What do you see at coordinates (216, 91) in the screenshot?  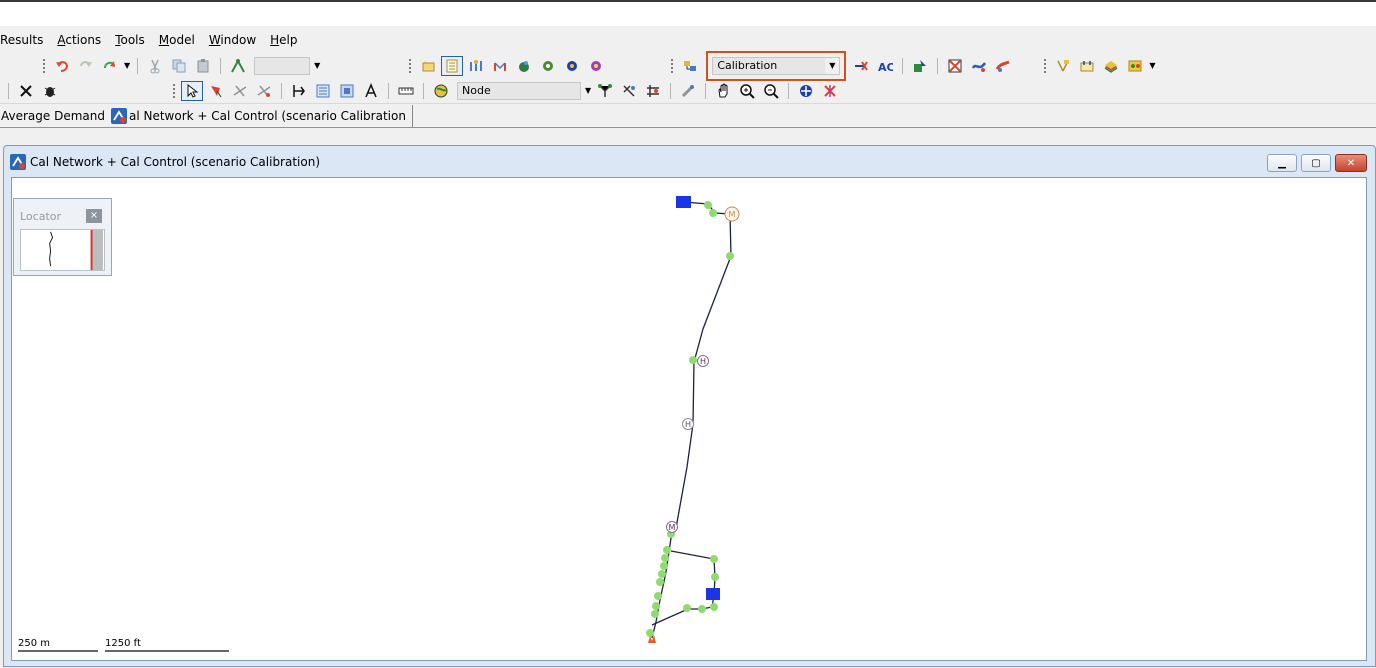 I see `select-by-polygon-button` at bounding box center [216, 91].